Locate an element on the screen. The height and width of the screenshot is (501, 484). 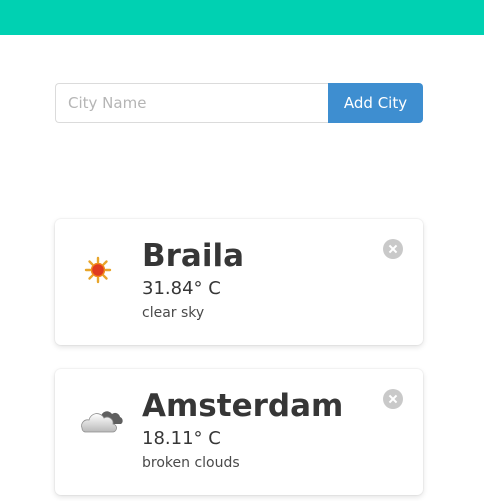
cloud-icon is located at coordinates (102, 422).